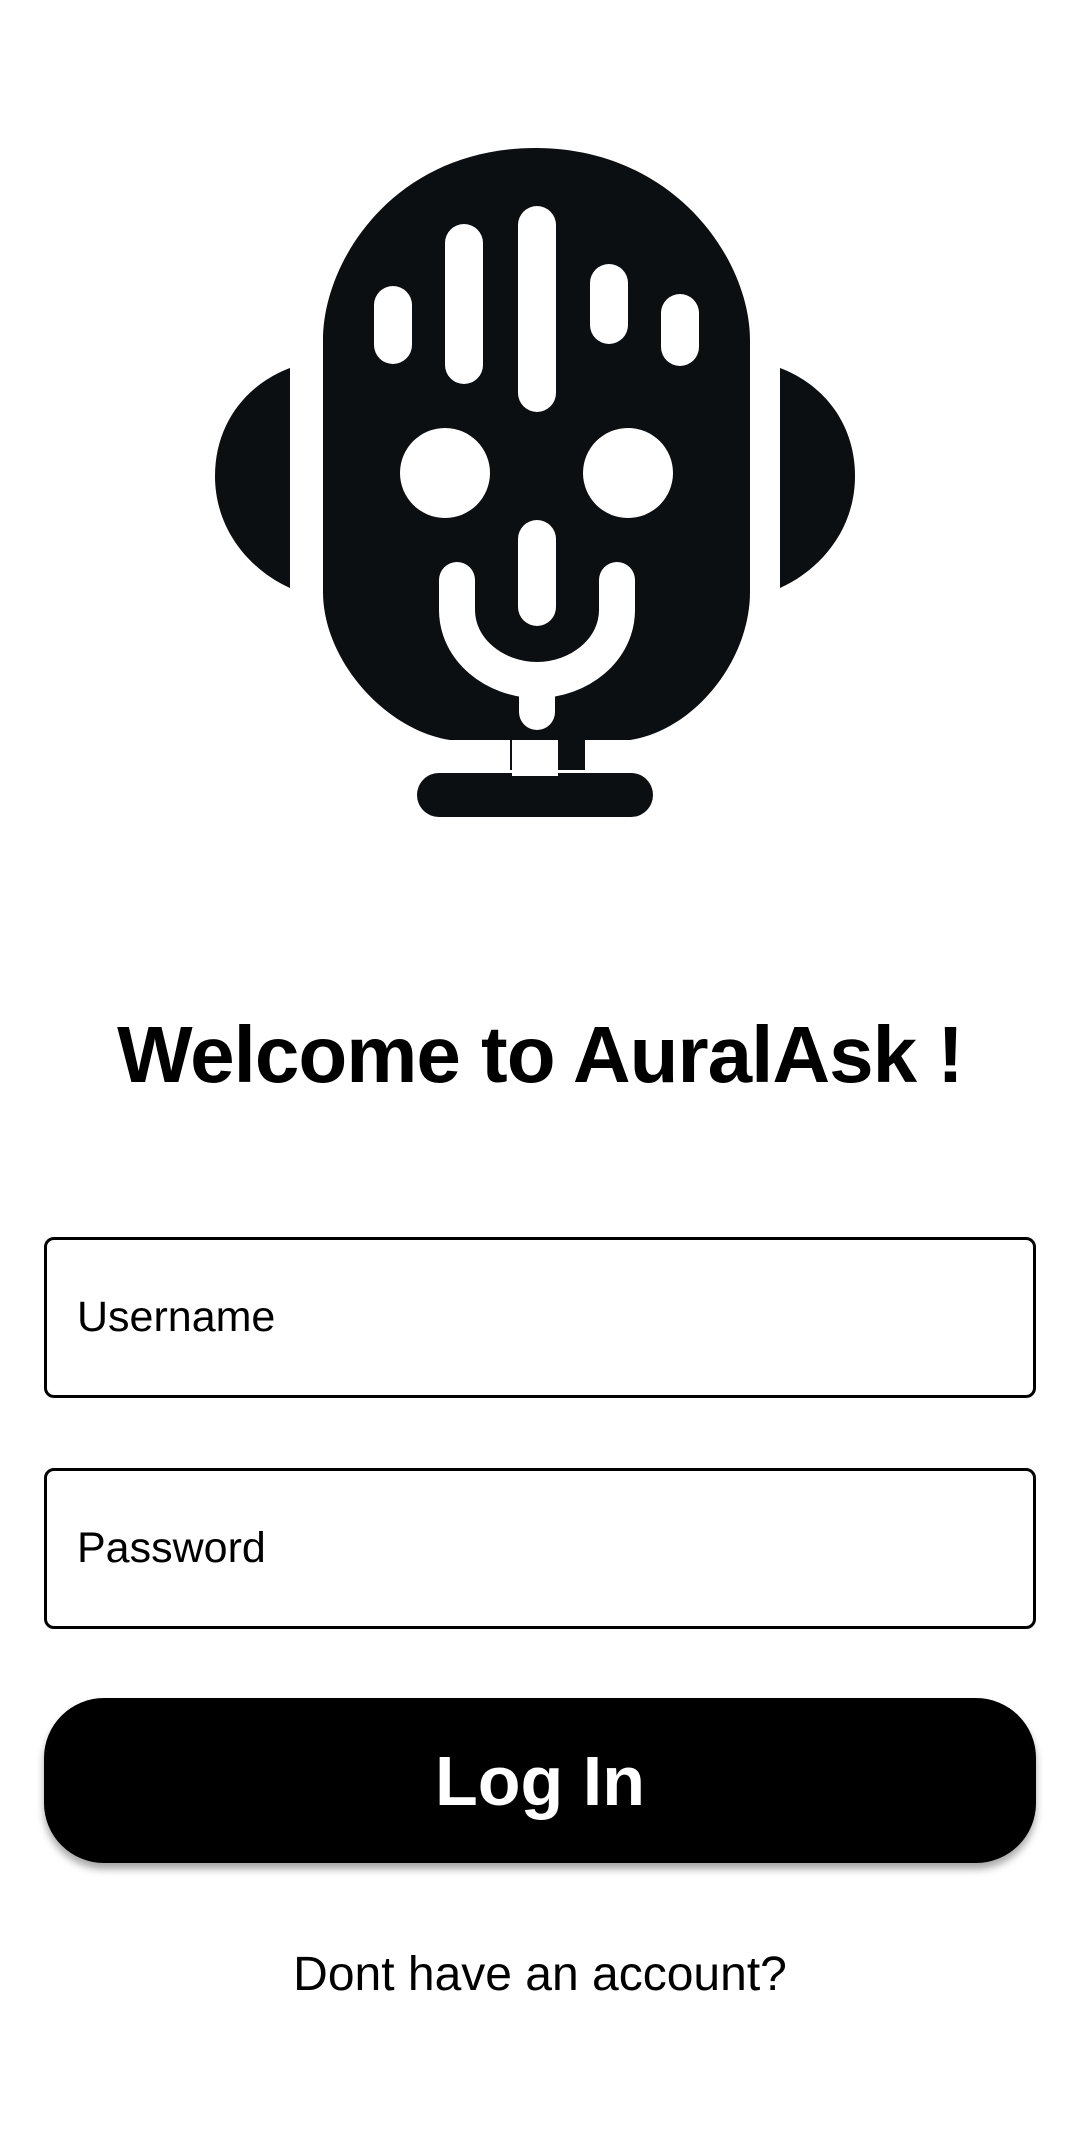 This screenshot has height=2146, width=1080. I want to click on signup-link: Dont have an account?, so click(540, 1975).